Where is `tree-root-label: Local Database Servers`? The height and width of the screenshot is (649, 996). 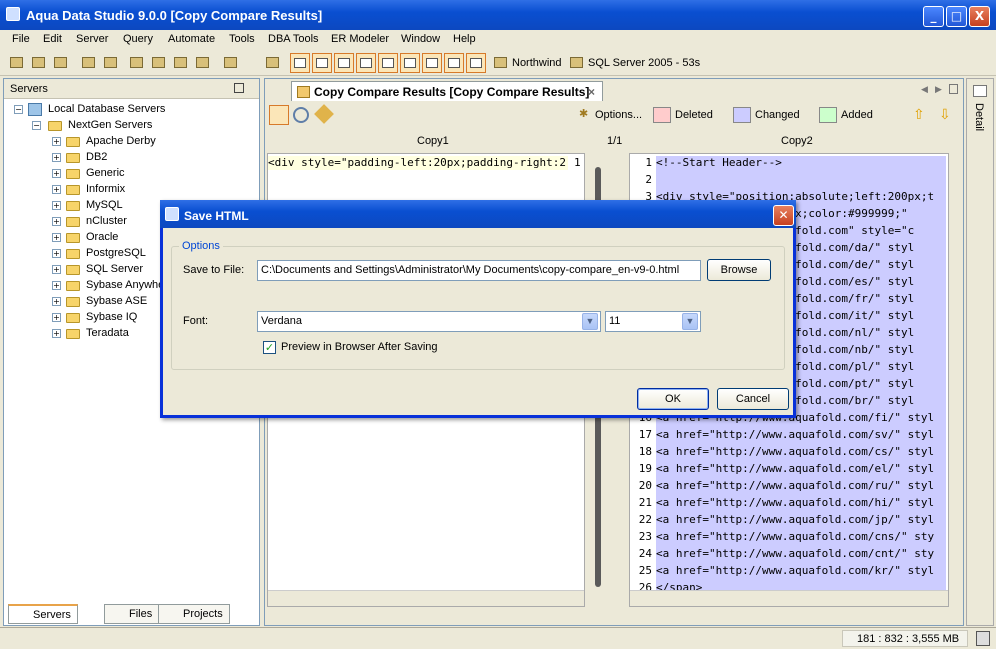 tree-root-label: Local Database Servers is located at coordinates (106, 109).